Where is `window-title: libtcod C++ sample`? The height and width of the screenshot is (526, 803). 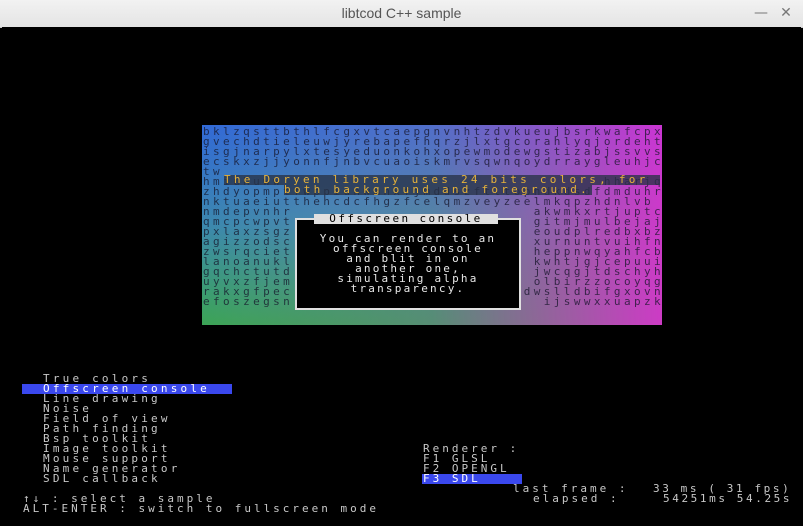 window-title: libtcod C++ sample is located at coordinates (401, 13).